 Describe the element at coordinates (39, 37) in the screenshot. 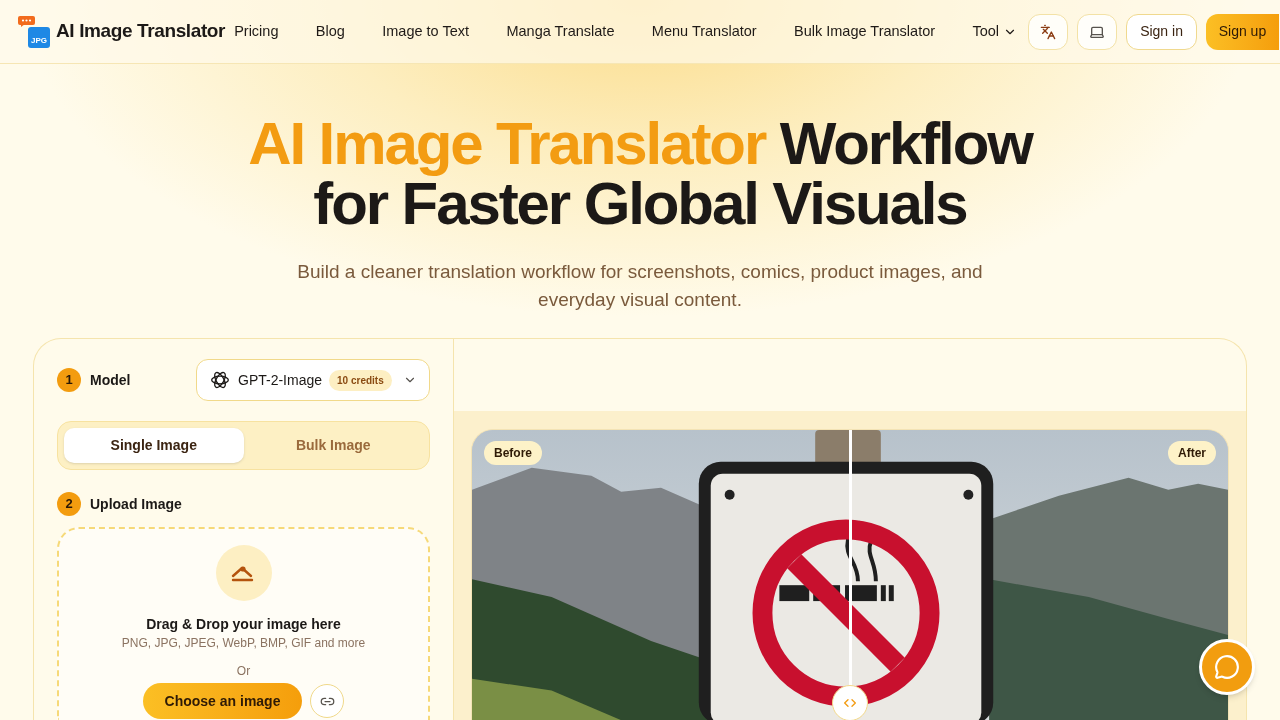

I see `file-badge: JPG` at that location.